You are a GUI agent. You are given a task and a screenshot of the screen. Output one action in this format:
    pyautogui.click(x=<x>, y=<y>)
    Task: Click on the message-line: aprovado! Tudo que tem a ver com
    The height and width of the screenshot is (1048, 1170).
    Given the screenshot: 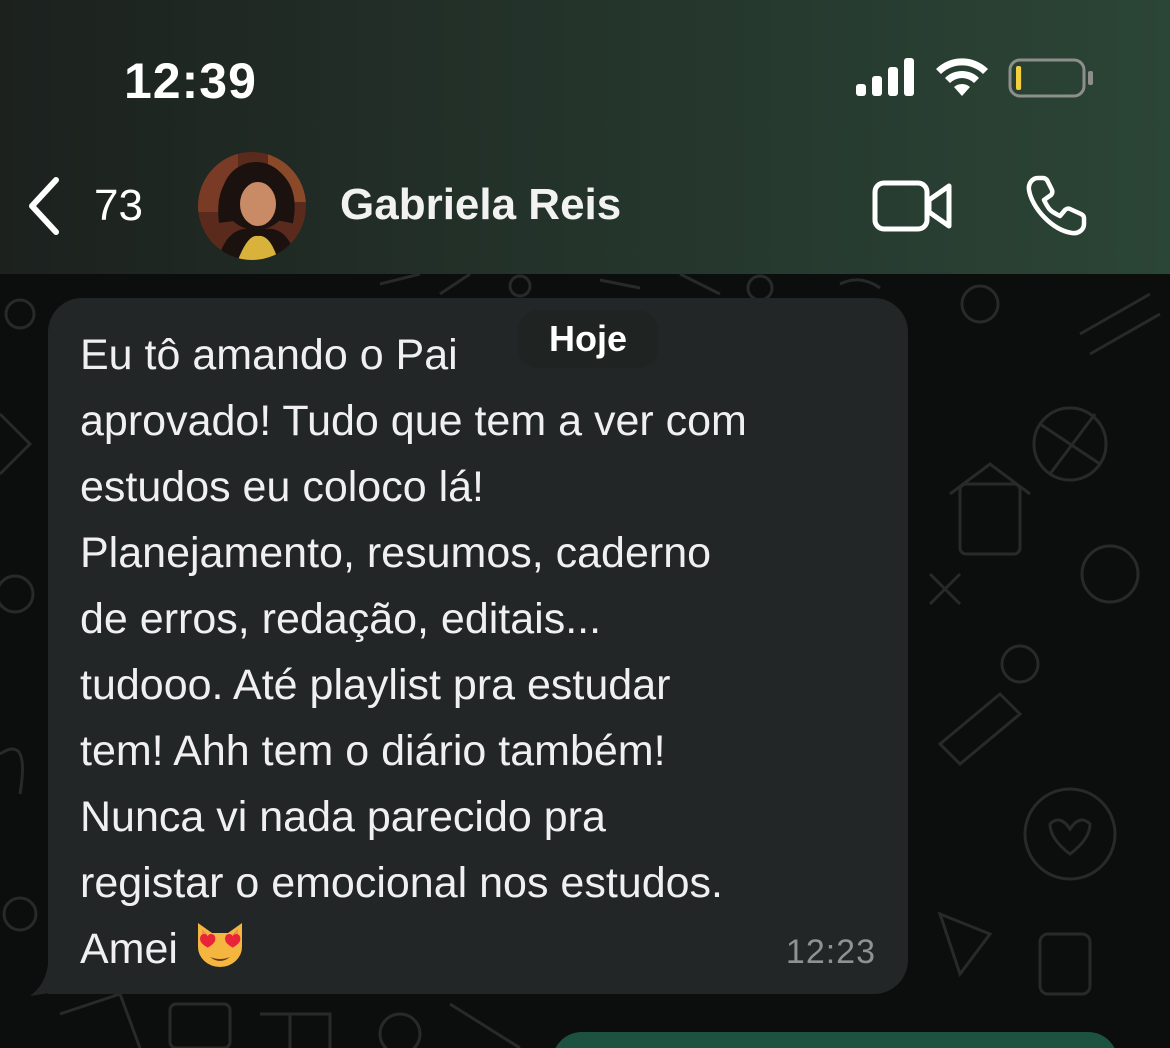 What is the action you would take?
    pyautogui.click(x=413, y=421)
    